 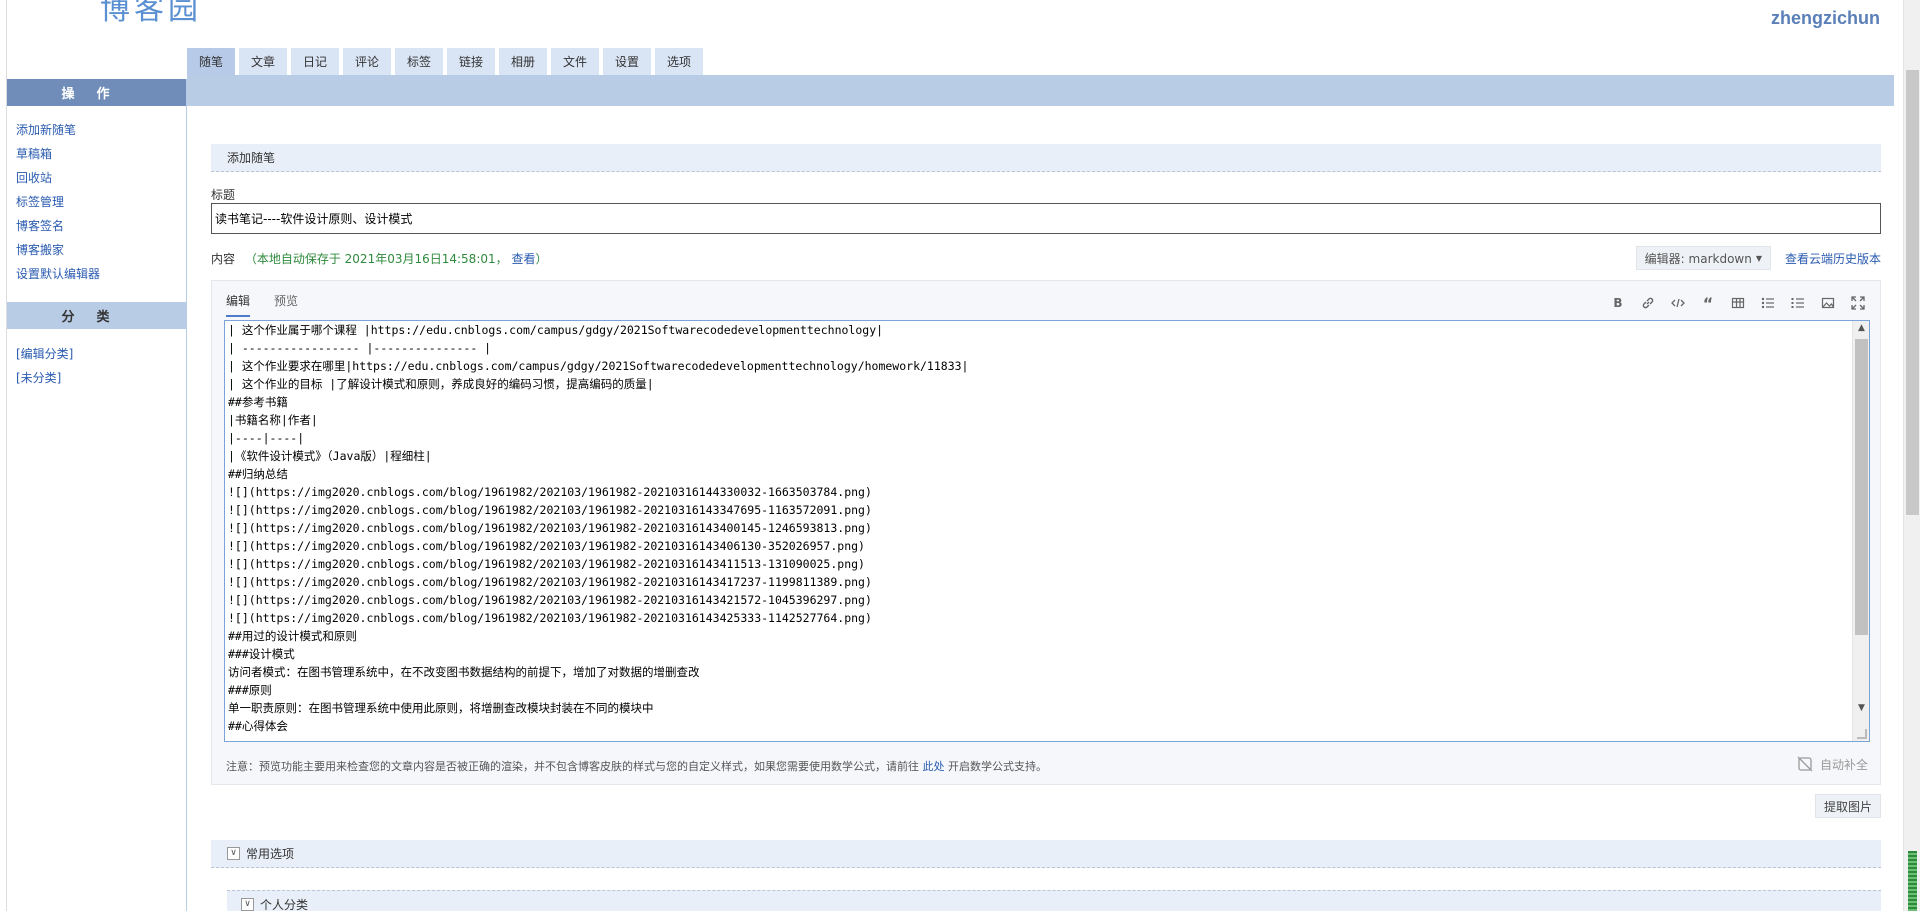 What do you see at coordinates (575, 61) in the screenshot?
I see `tab-files: 文件` at bounding box center [575, 61].